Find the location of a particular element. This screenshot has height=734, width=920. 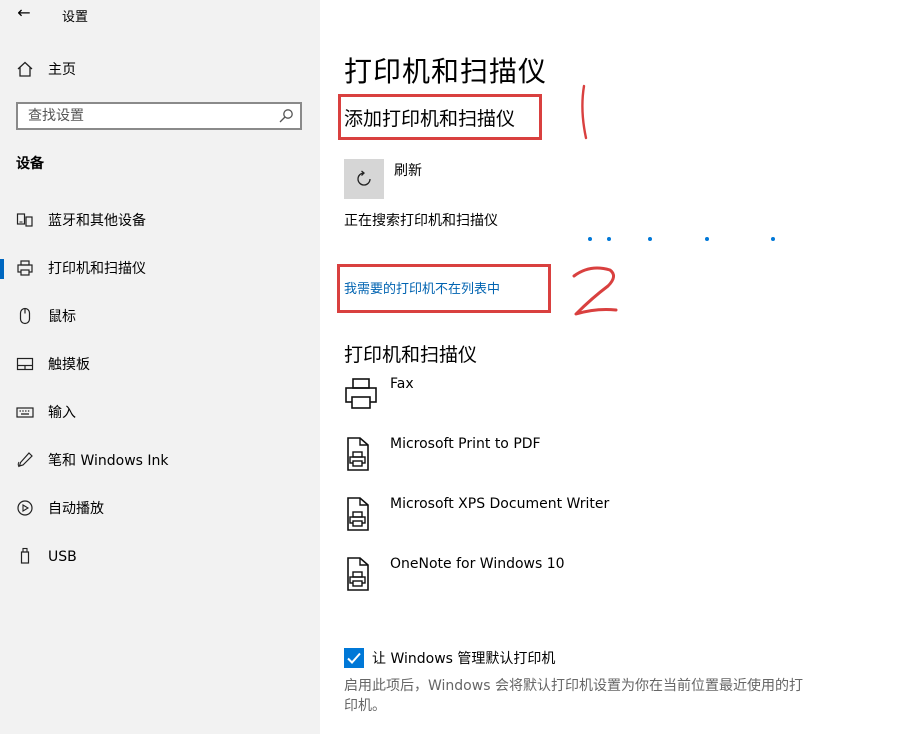

pen-icon is located at coordinates (25, 460).